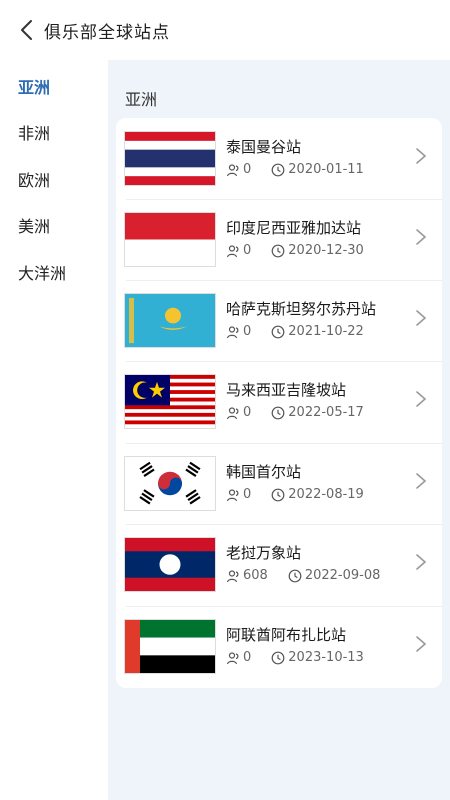 This screenshot has height=800, width=450. I want to click on sidebar-item-europe: 欧洲, so click(34, 179).